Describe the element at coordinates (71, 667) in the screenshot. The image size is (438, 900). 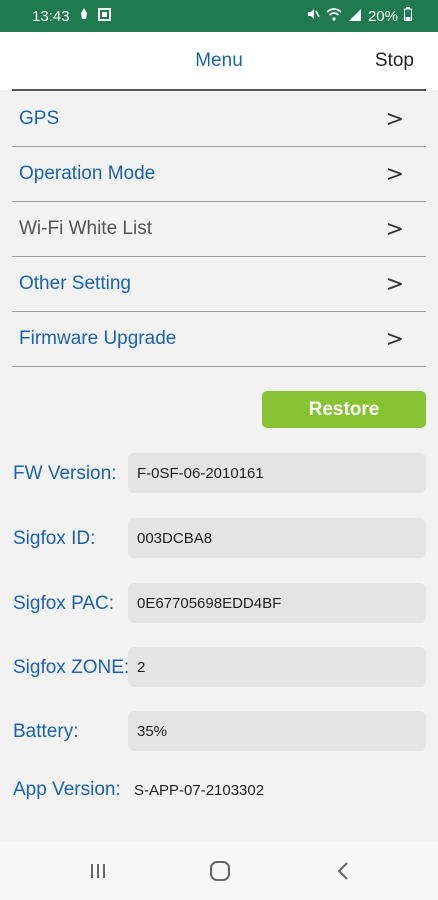
I see `sigfox-zone-label: Sigfox ZONE:` at that location.